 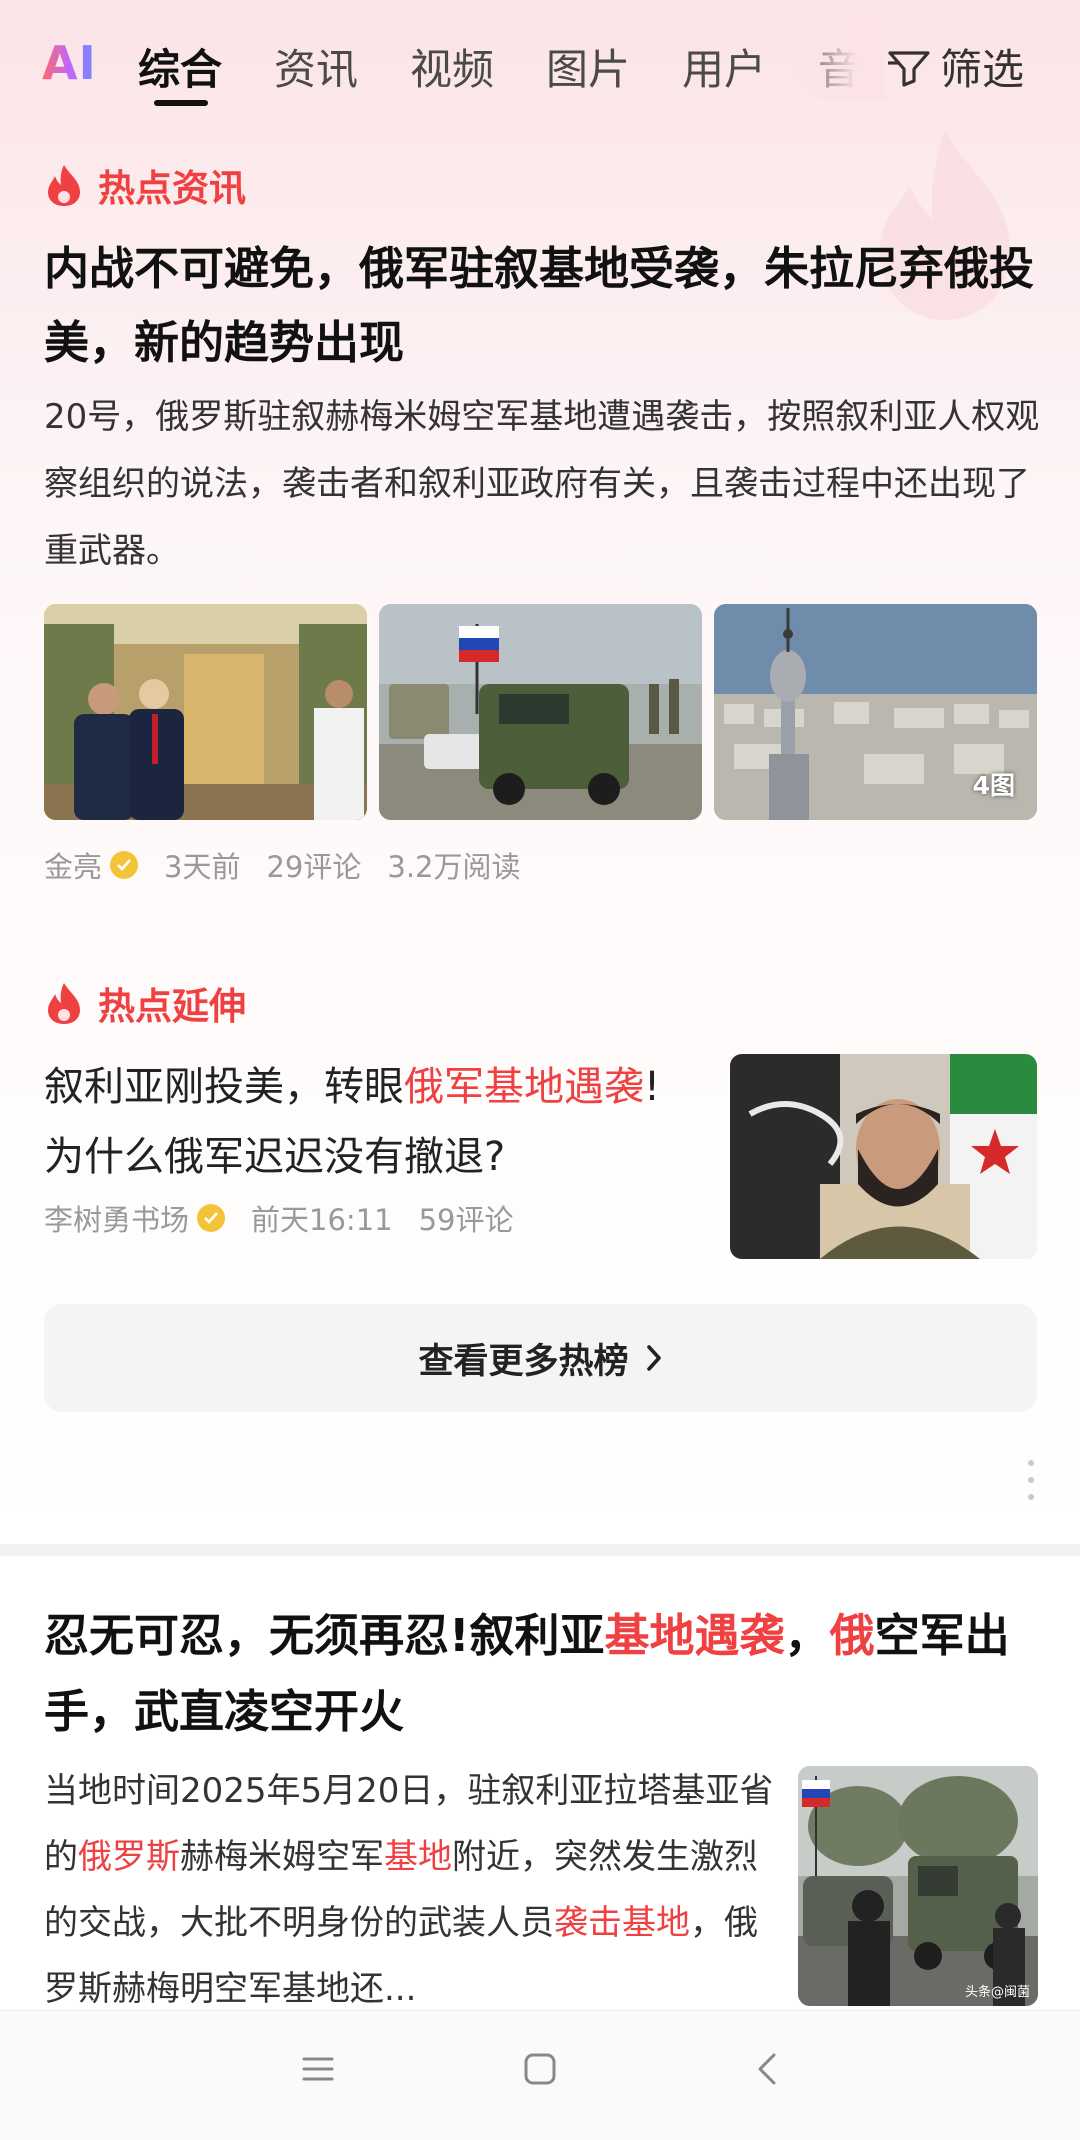 What do you see at coordinates (523, 1361) in the screenshot?
I see `see-more-label: 查看更多热榜` at bounding box center [523, 1361].